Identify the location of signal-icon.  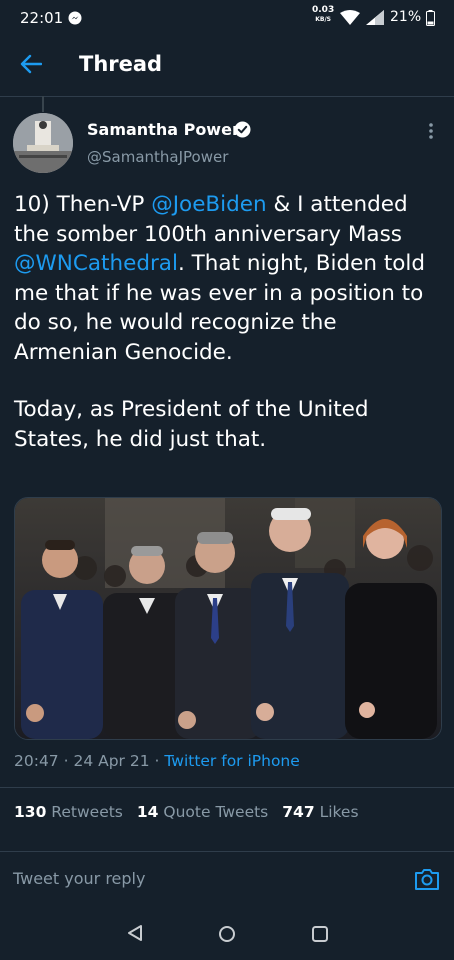
(375, 19).